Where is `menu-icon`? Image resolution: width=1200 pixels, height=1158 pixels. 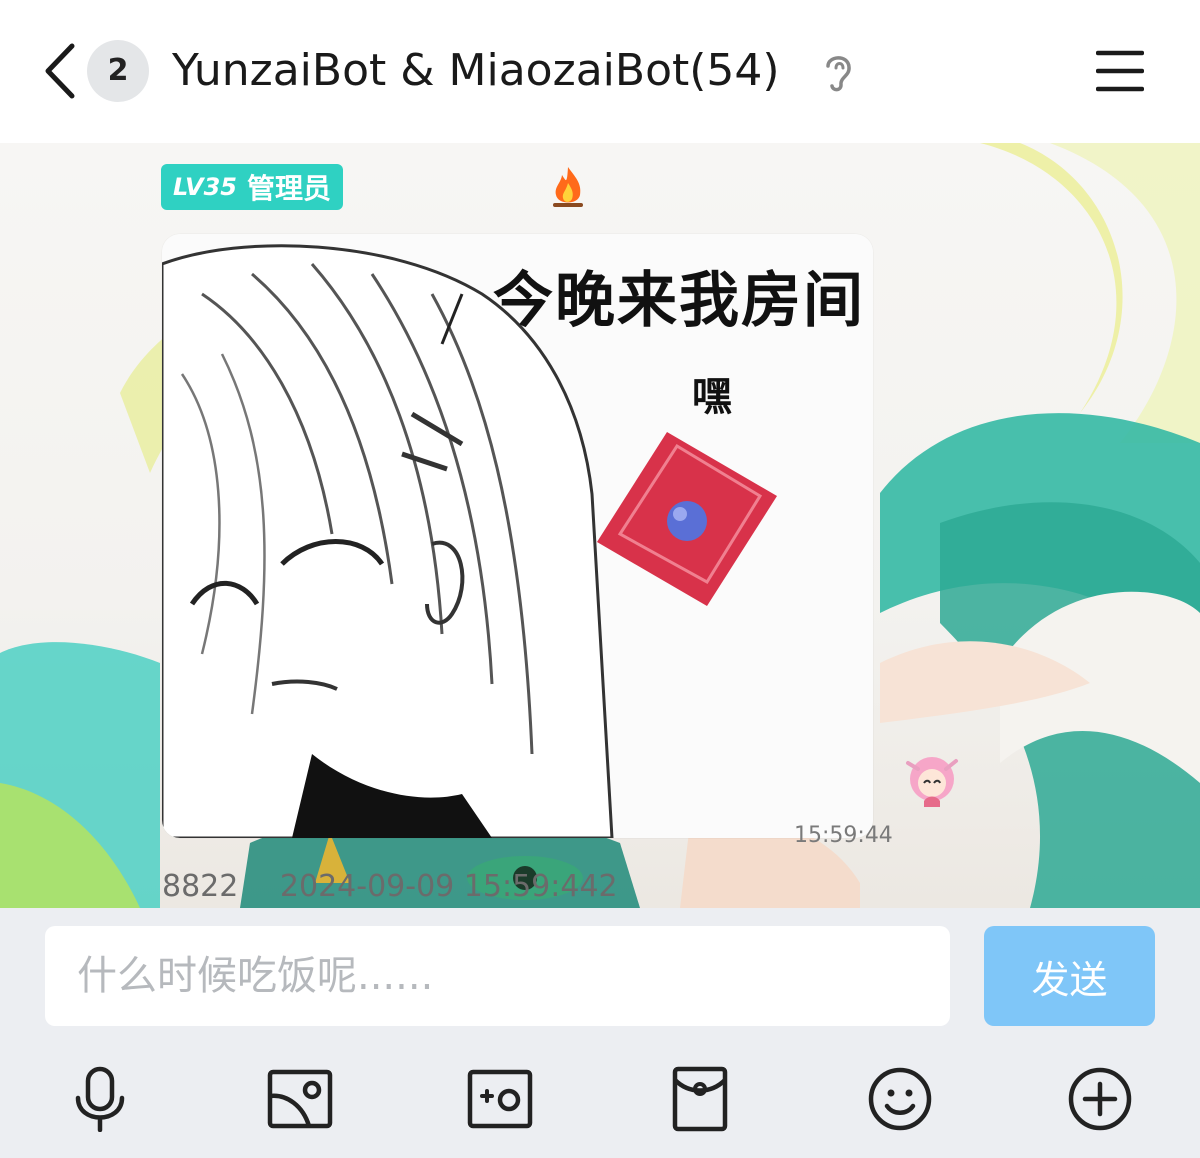
menu-icon is located at coordinates (1120, 71).